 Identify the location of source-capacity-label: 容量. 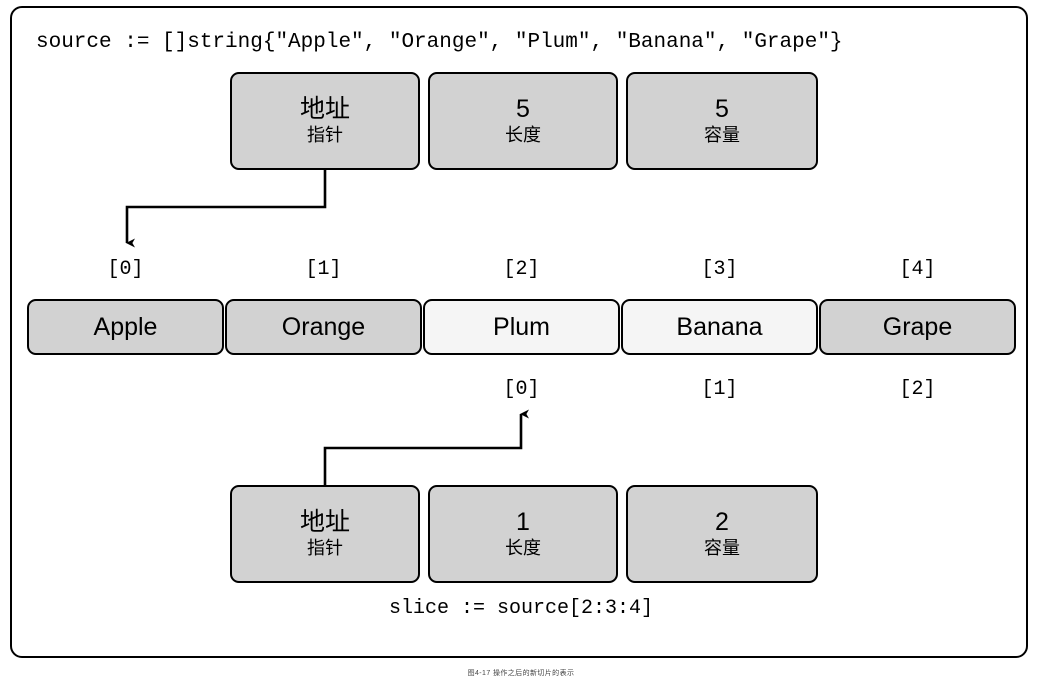
(722, 134).